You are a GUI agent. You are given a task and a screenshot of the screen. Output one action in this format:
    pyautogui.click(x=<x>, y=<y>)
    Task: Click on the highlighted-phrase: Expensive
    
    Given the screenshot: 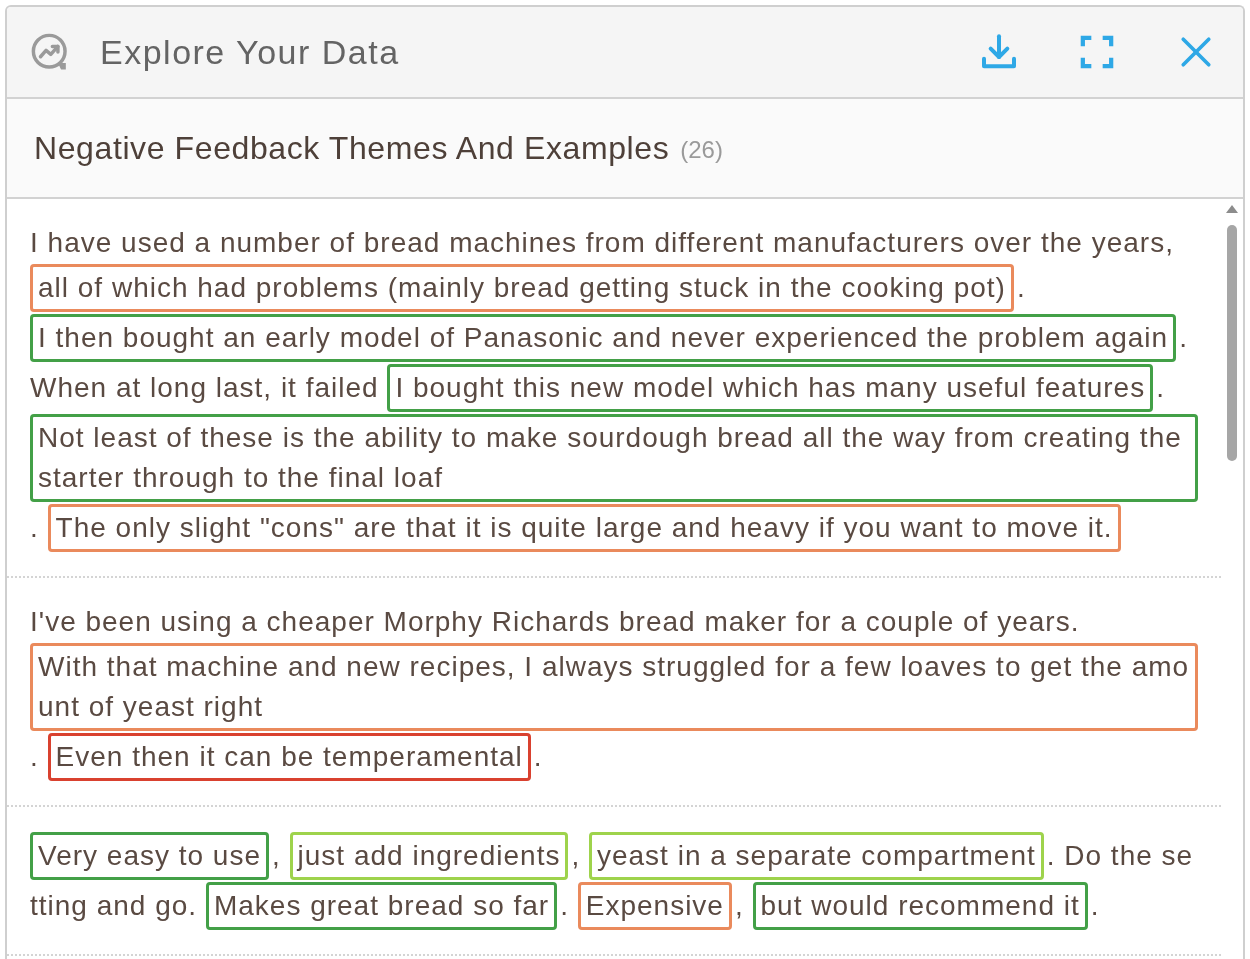 What is the action you would take?
    pyautogui.click(x=654, y=906)
    